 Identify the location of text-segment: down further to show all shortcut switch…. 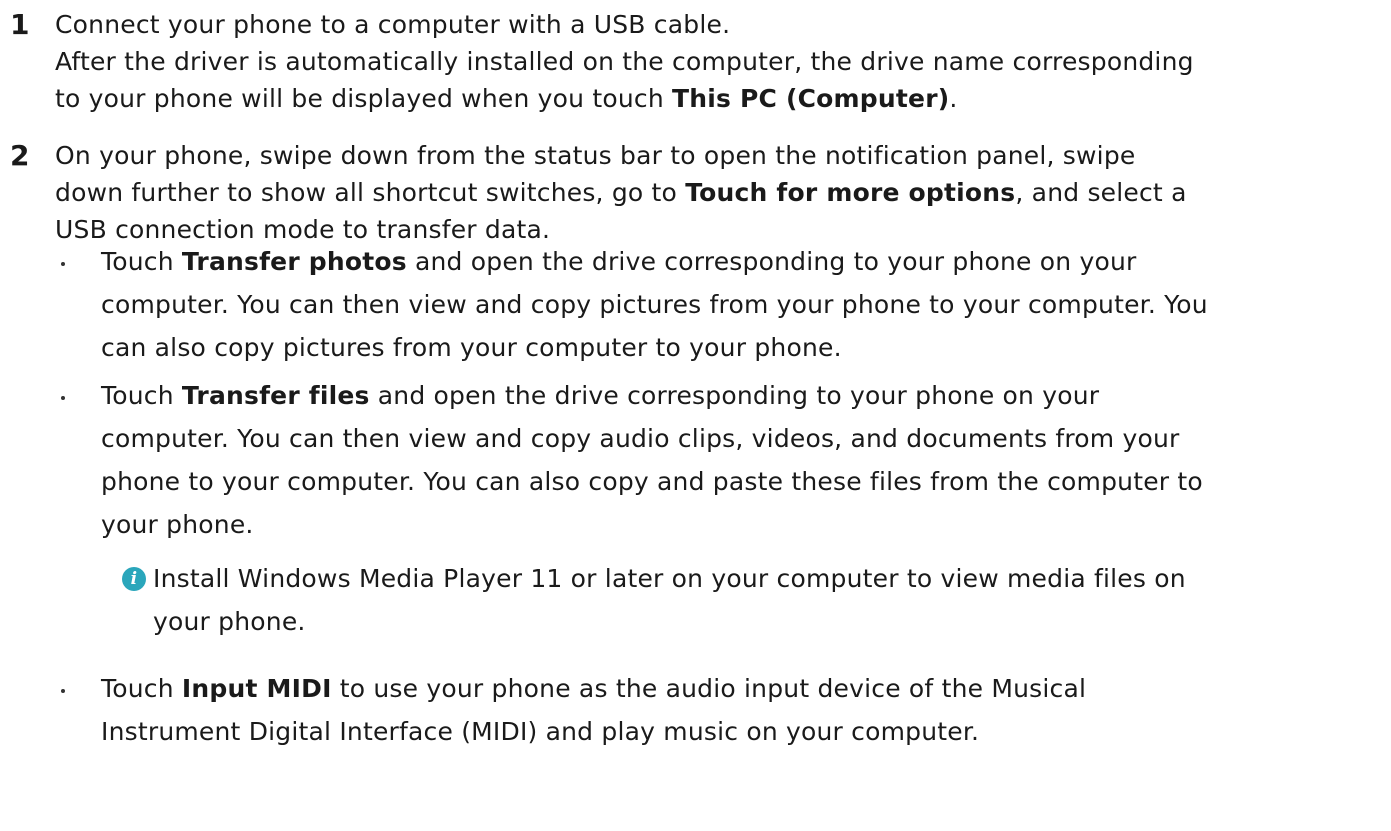
(370, 192).